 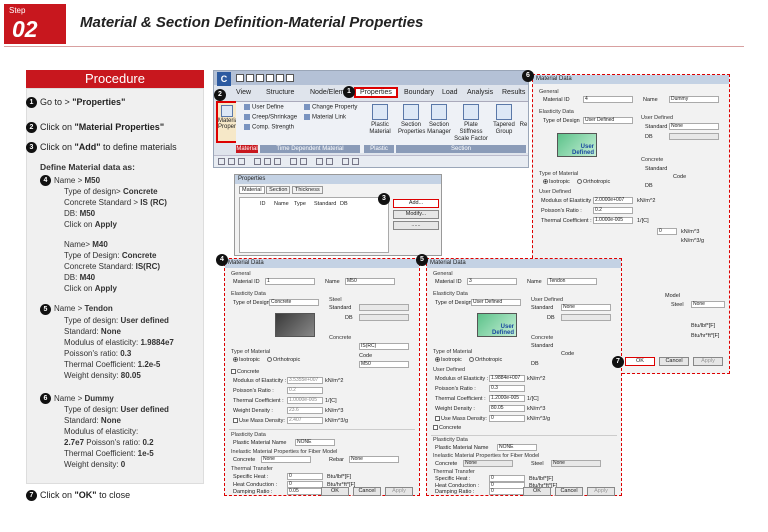 What do you see at coordinates (245, 372) in the screenshot?
I see `m50-concrete-checkbox: Concrete` at bounding box center [245, 372].